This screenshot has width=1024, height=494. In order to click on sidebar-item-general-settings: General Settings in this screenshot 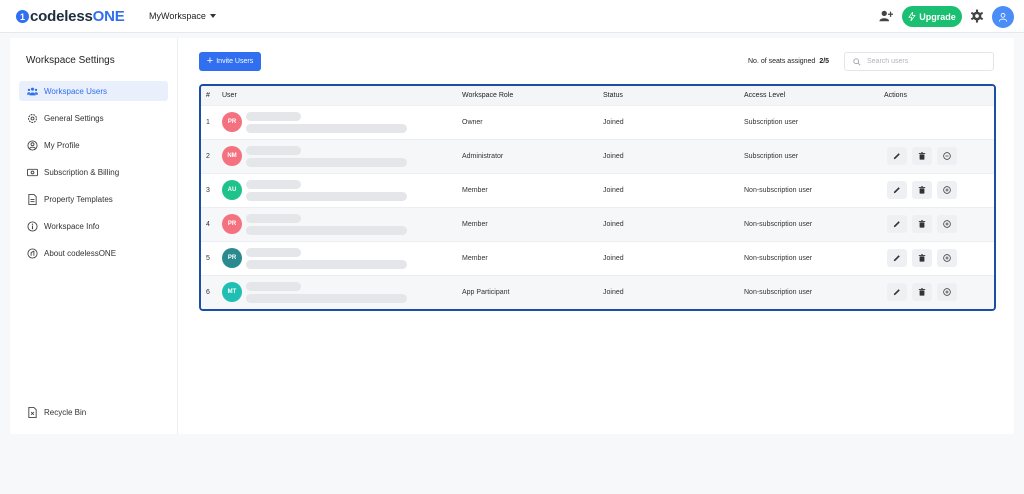, I will do `click(93, 118)`.